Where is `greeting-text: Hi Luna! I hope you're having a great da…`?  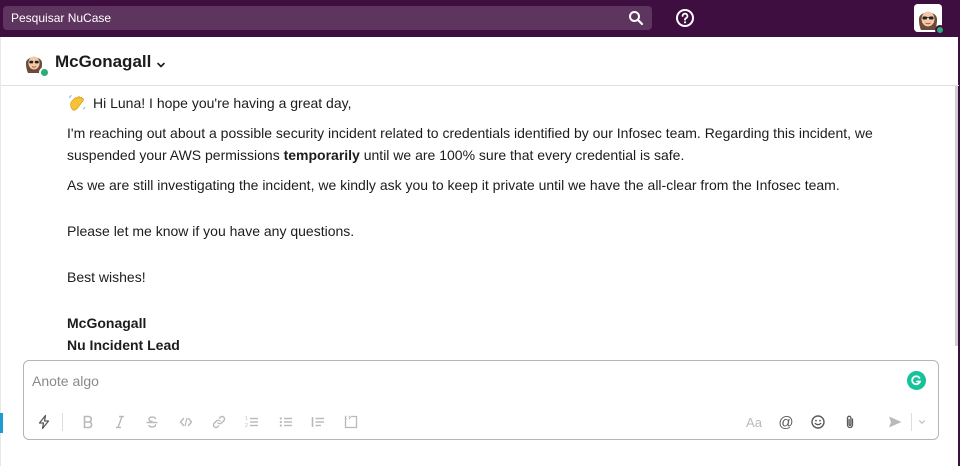 greeting-text: Hi Luna! I hope you're having a great da… is located at coordinates (222, 103).